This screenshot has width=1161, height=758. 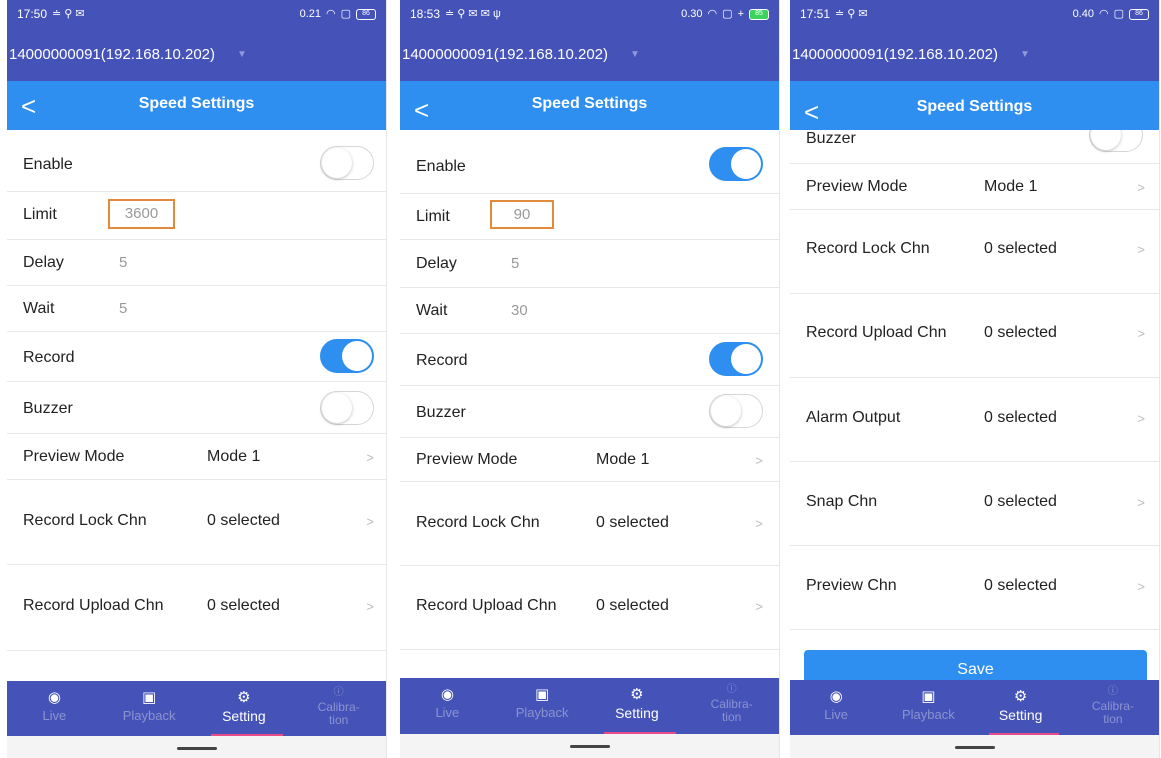 What do you see at coordinates (68, 13) in the screenshot?
I see `notification-icons: ≐ ⚲ ✉` at bounding box center [68, 13].